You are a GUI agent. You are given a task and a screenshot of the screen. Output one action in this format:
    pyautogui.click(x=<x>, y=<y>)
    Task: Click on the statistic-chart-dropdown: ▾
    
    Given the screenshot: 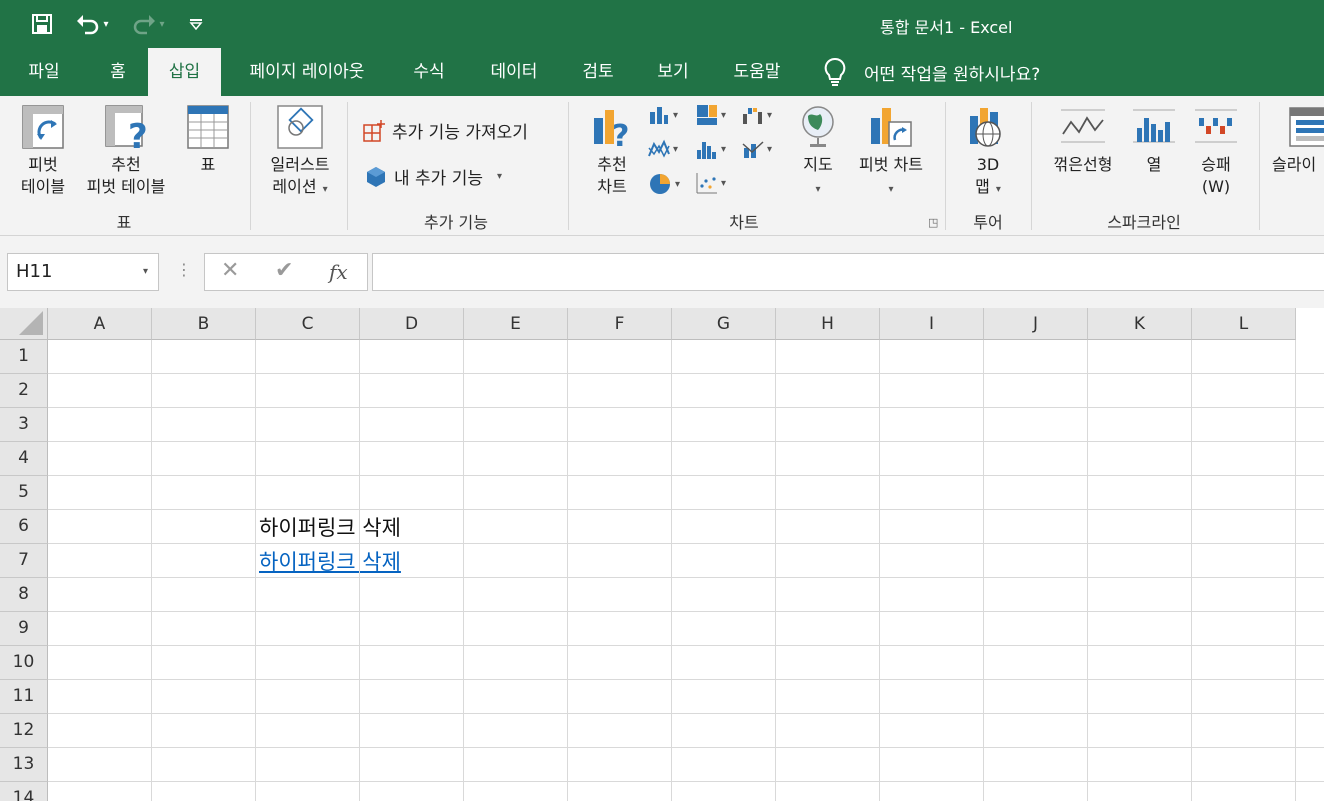 What is the action you would take?
    pyautogui.click(x=711, y=149)
    